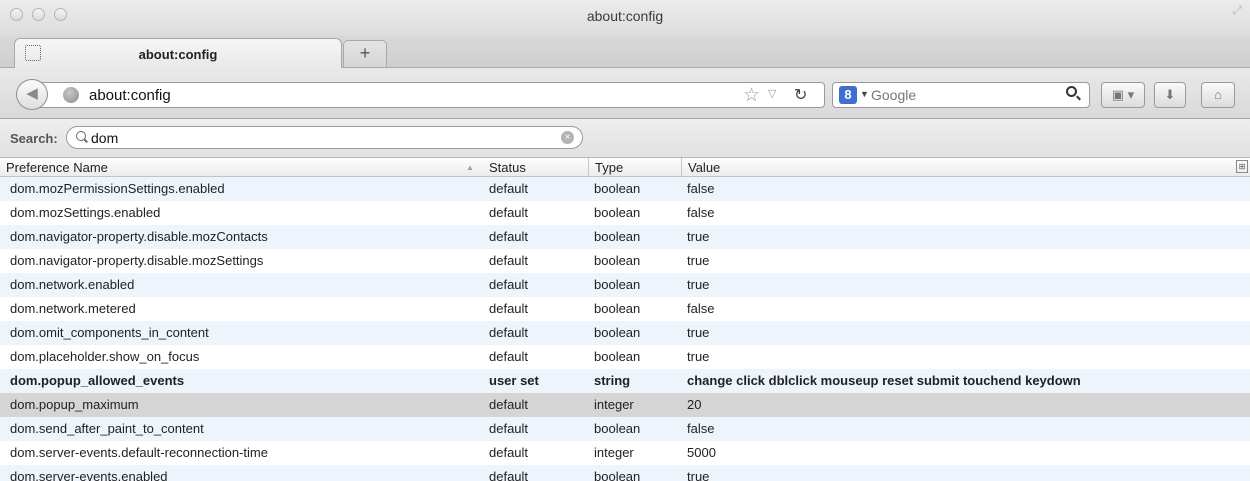 Image resolution: width=1250 pixels, height=481 pixels. I want to click on window-titlebar: about:config ⤢, so click(625, 18).